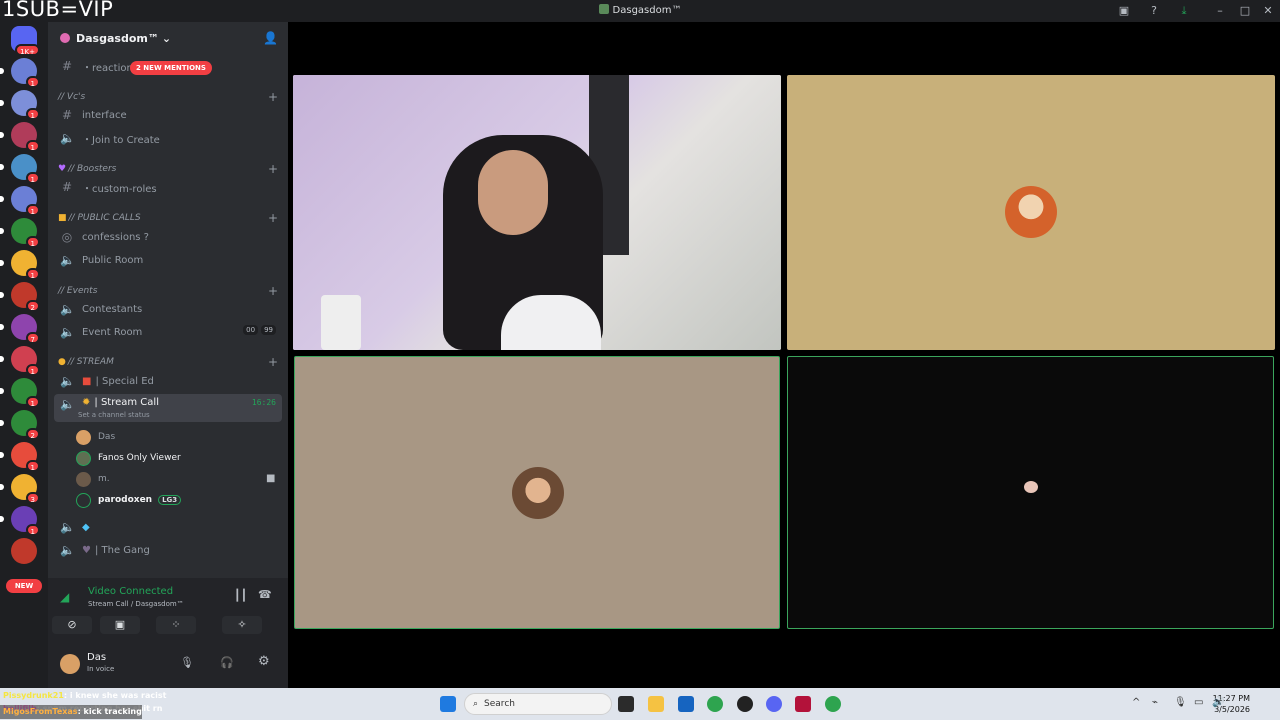  Describe the element at coordinates (114, 415) in the screenshot. I see `channel-status: Set a channel status` at that location.